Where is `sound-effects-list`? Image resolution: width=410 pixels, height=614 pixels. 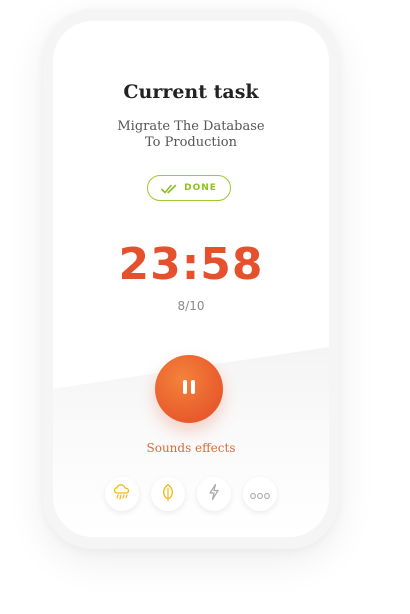
sound-effects-list is located at coordinates (191, 495).